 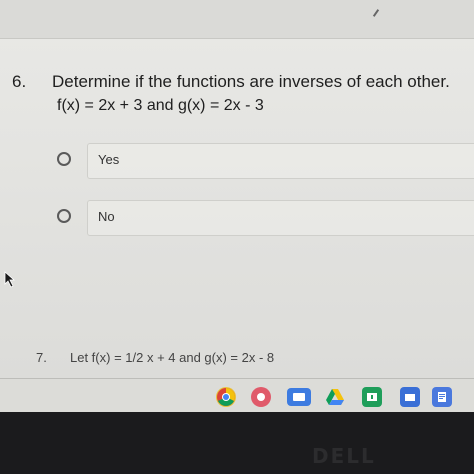 I want to click on docs-icon, so click(x=442, y=397).